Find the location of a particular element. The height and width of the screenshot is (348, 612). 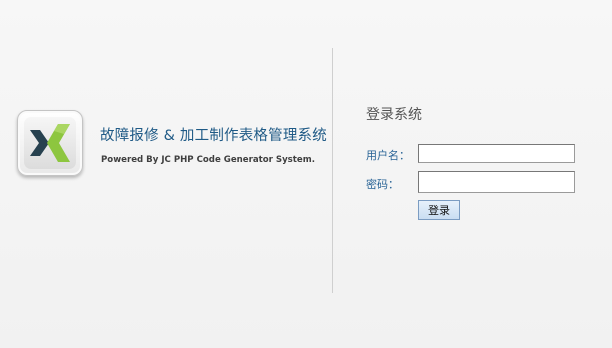

logo is located at coordinates (50, 143).